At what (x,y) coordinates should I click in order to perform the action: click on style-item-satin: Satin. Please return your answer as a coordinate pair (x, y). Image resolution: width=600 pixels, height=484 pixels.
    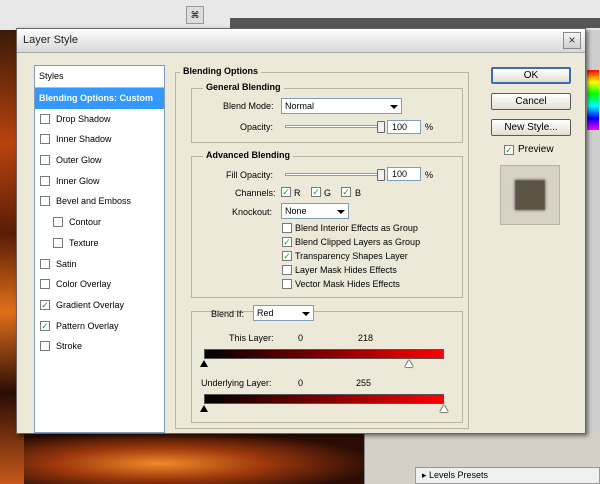
    Looking at the image, I should click on (99, 264).